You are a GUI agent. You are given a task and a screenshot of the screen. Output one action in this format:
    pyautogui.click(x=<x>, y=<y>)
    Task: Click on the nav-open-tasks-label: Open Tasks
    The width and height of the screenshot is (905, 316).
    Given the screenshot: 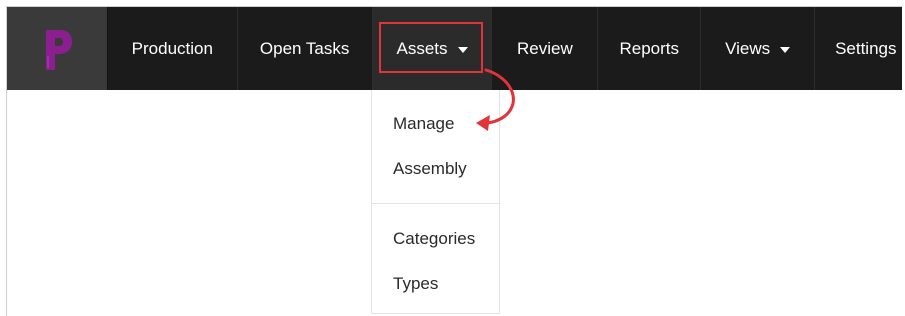 What is the action you would take?
    pyautogui.click(x=304, y=48)
    